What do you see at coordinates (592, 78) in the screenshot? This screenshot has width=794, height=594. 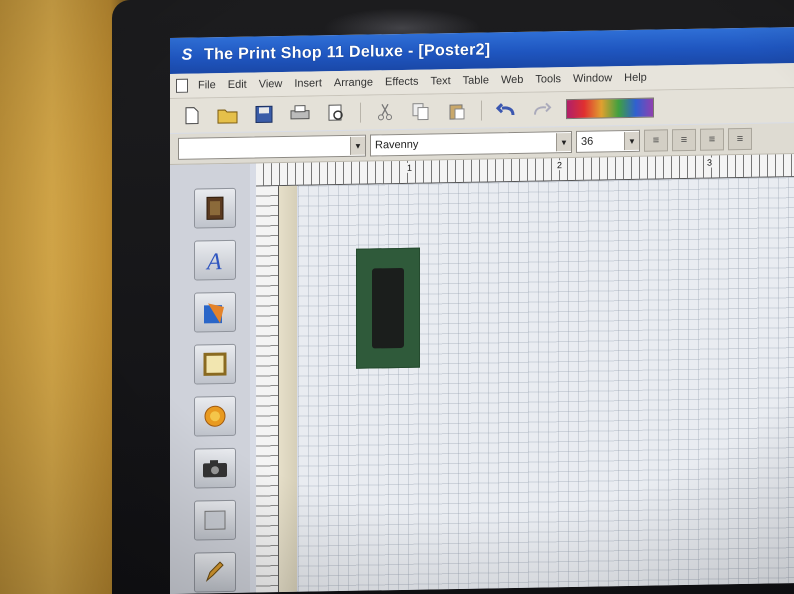 I see `menu-window: Window` at bounding box center [592, 78].